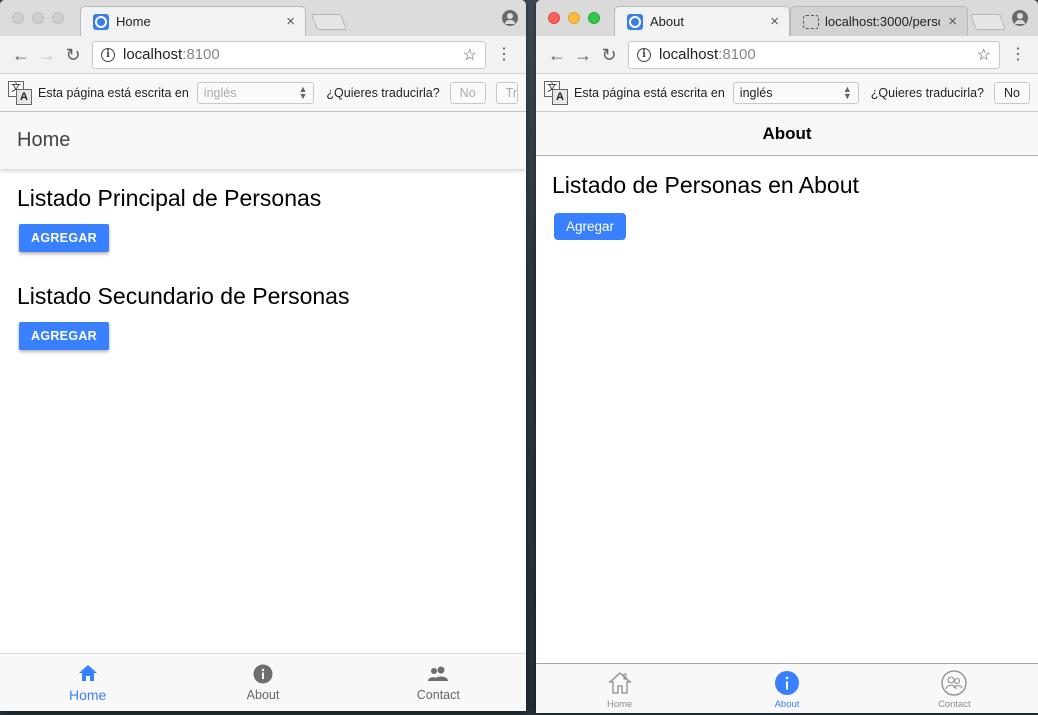 The image size is (1038, 715). What do you see at coordinates (511, 92) in the screenshot?
I see `translate-partial-label: Tr` at bounding box center [511, 92].